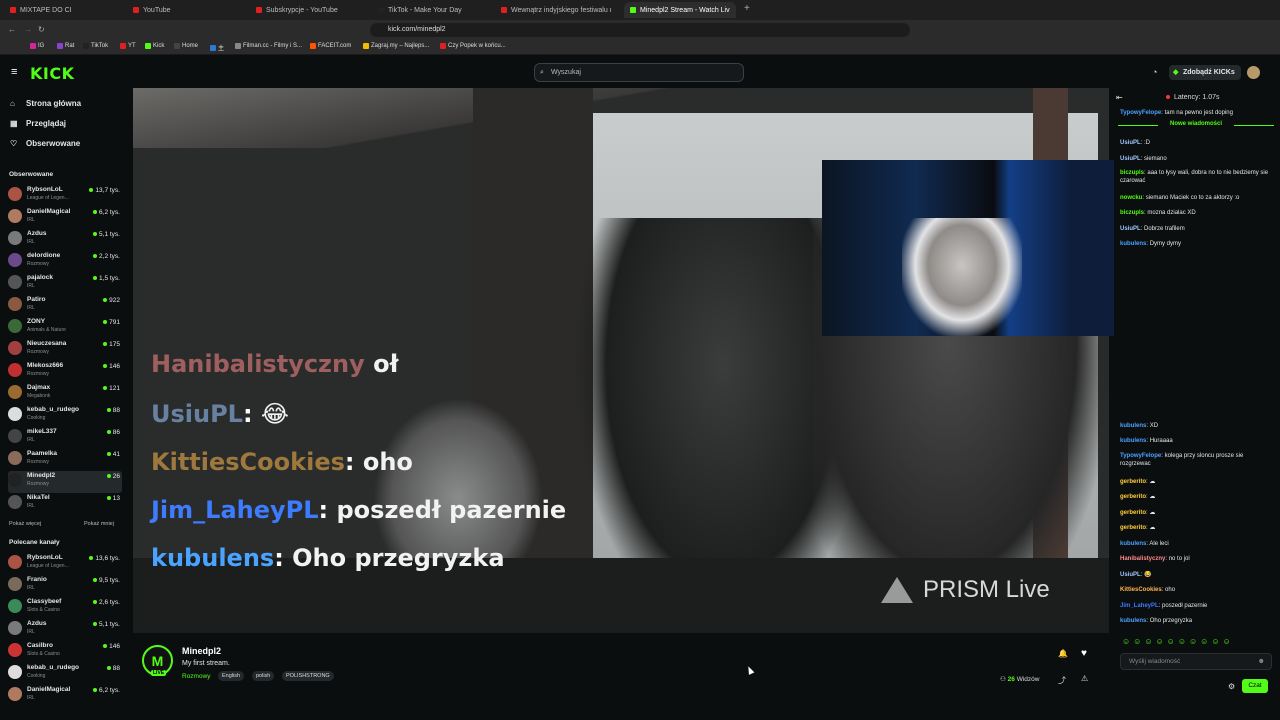 Image resolution: width=1280 pixels, height=720 pixels. Describe the element at coordinates (188, 10) in the screenshot. I see `browser-tab: YouTube` at that location.